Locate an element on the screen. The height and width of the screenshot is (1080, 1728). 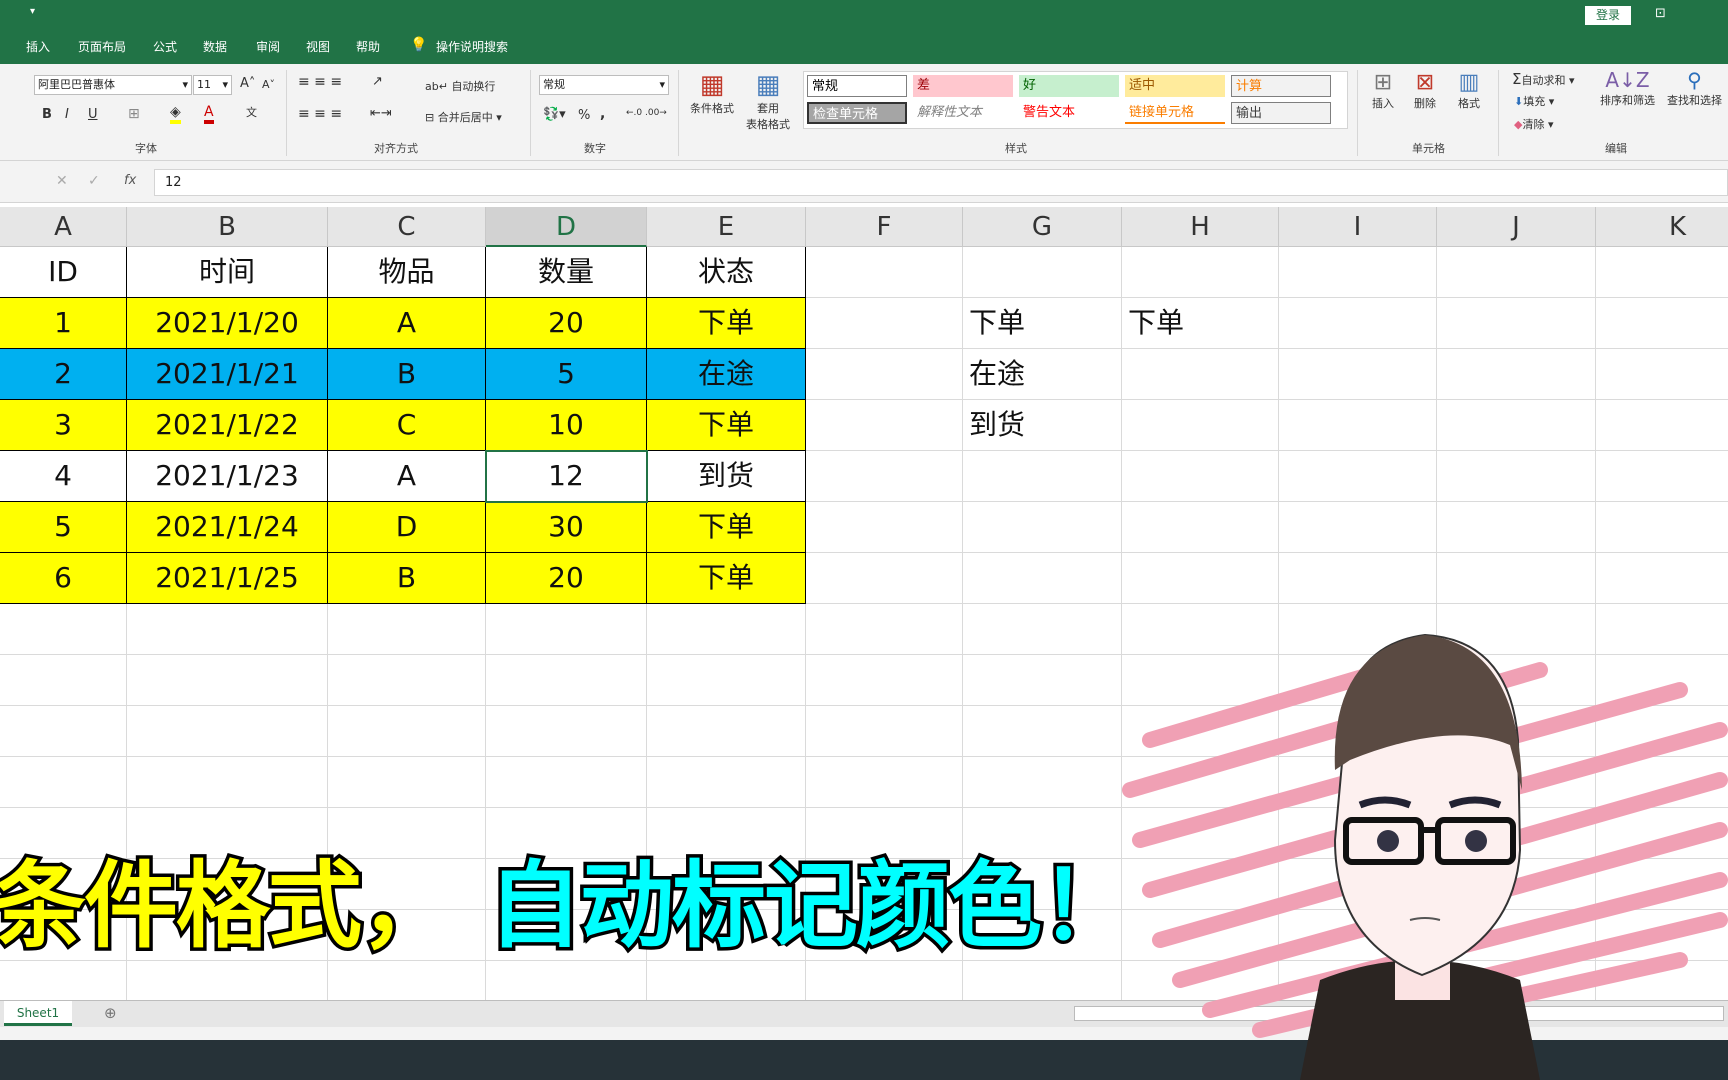
number-format-select: 常规 ▾ is located at coordinates (604, 85).